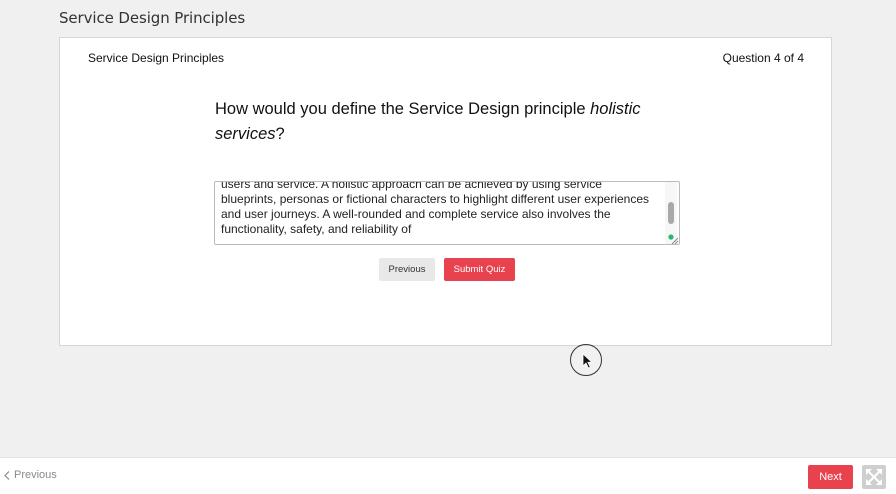 The width and height of the screenshot is (896, 494). What do you see at coordinates (280, 134) in the screenshot?
I see `question-suffix: ?` at bounding box center [280, 134].